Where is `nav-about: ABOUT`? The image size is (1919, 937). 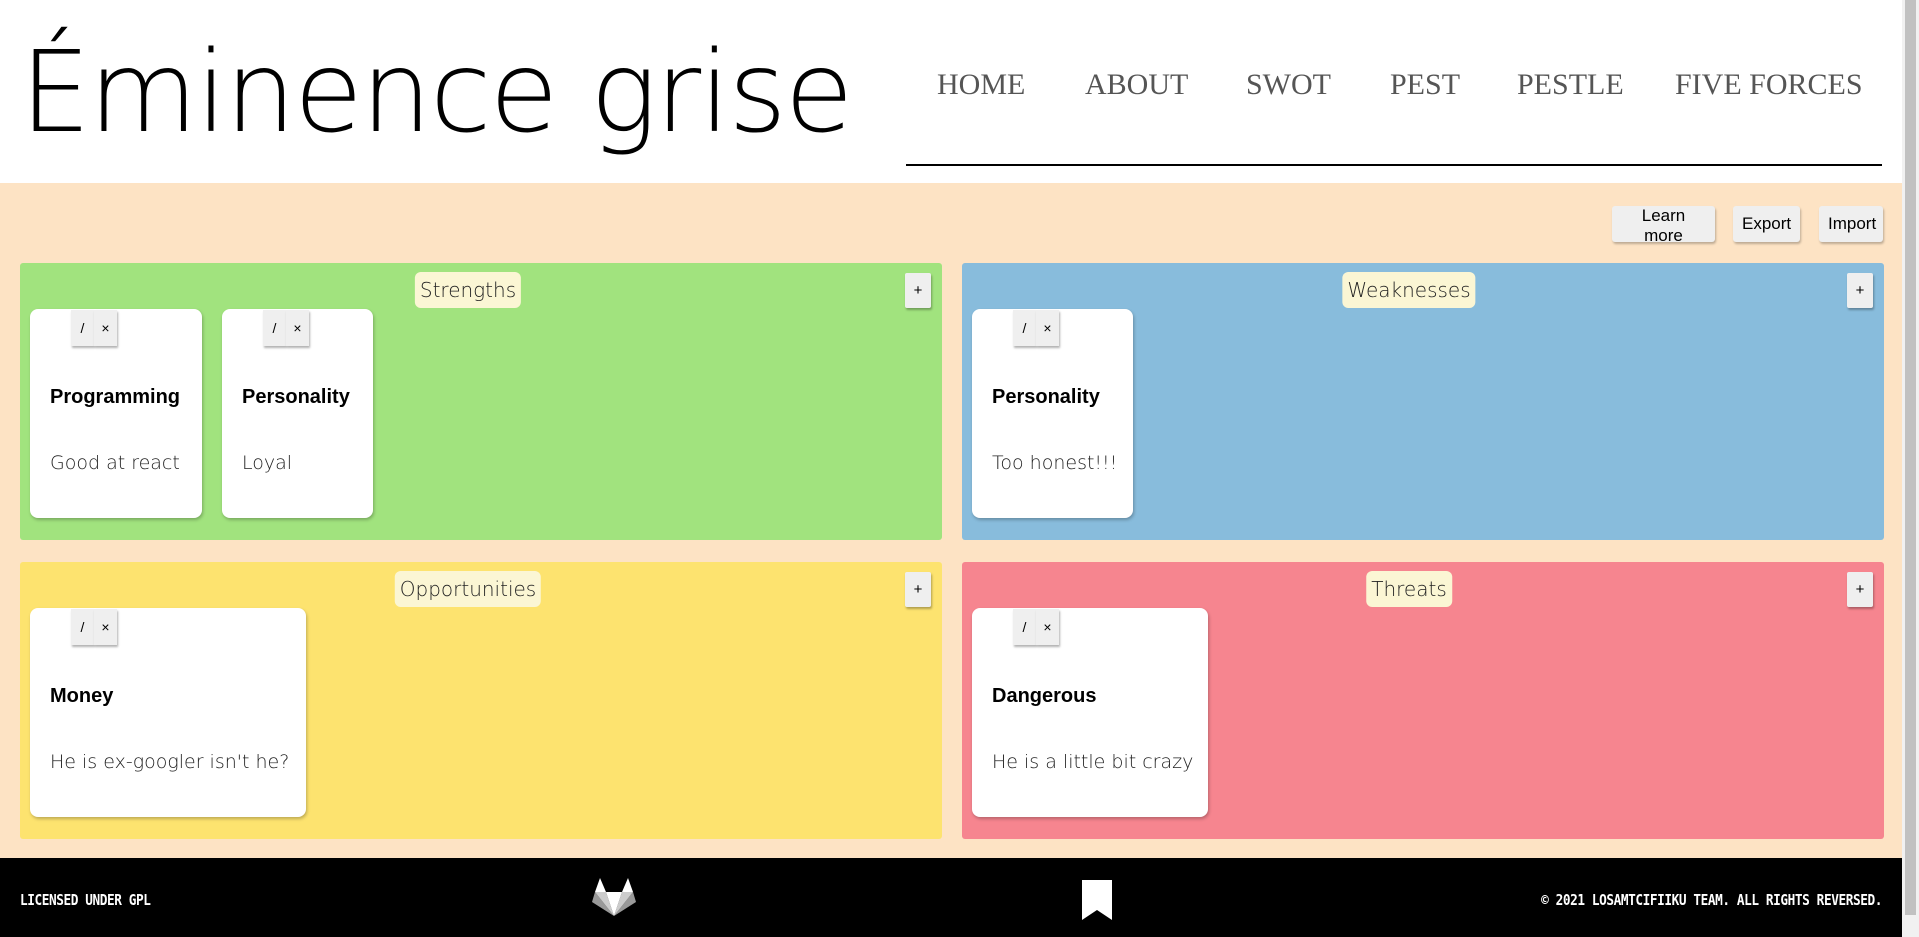 nav-about: ABOUT is located at coordinates (1136, 85).